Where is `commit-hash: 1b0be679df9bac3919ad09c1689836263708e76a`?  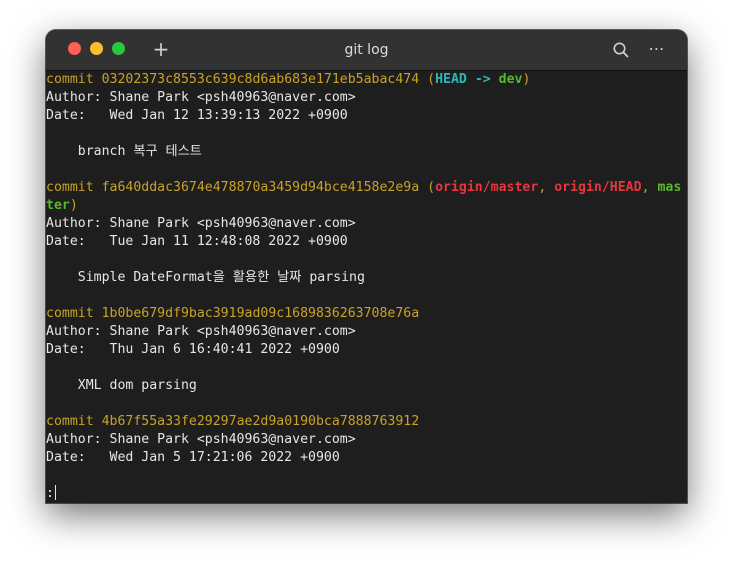
commit-hash: 1b0be679df9bac3919ad09c1689836263708e76a is located at coordinates (260, 313).